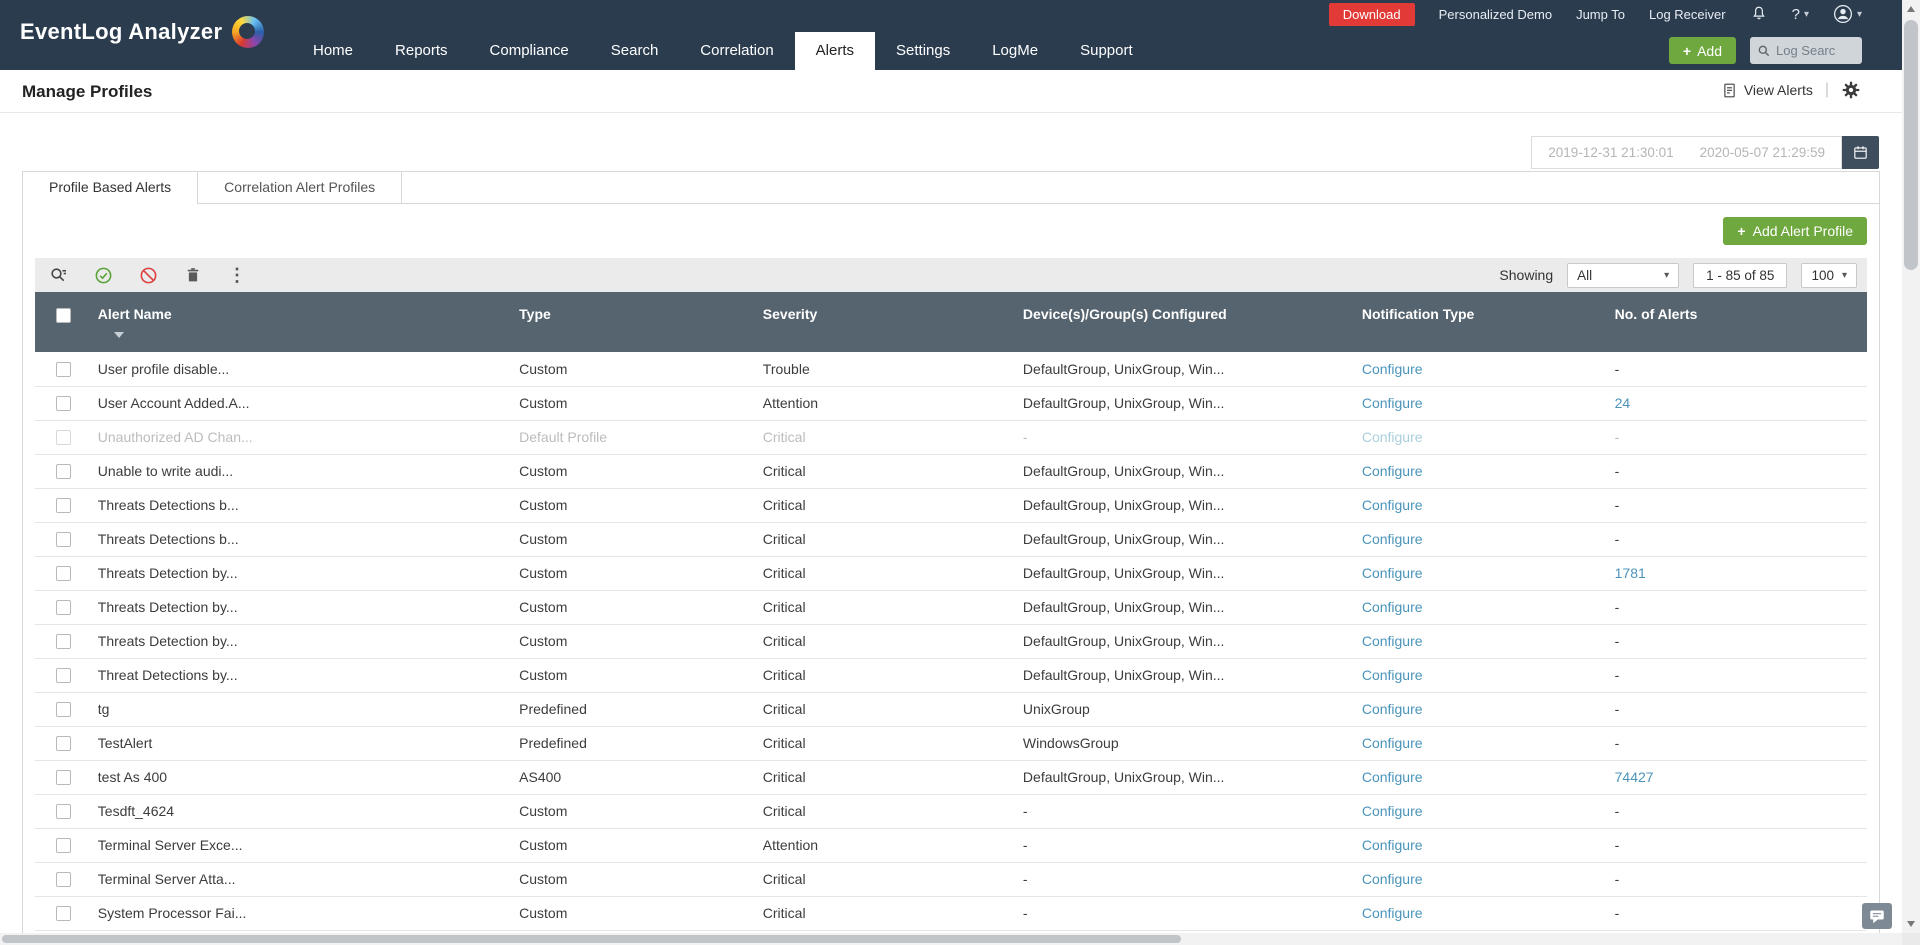 Image resolution: width=1920 pixels, height=945 pixels. Describe the element at coordinates (302, 709) in the screenshot. I see `alert-name-cell: tg` at that location.